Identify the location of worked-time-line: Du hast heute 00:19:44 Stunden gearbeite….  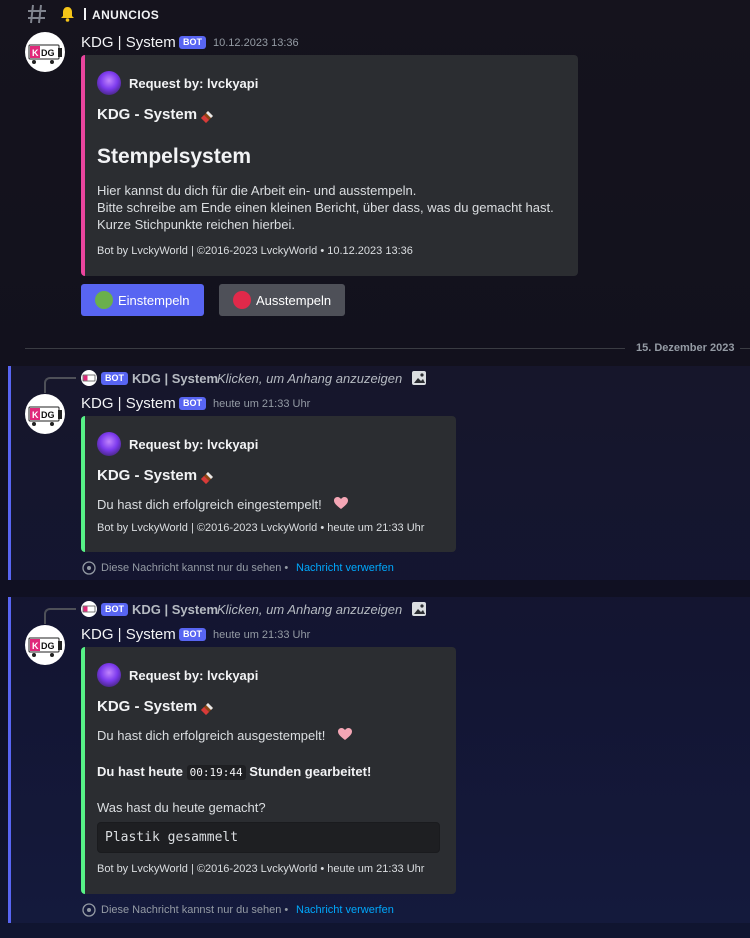
(234, 772).